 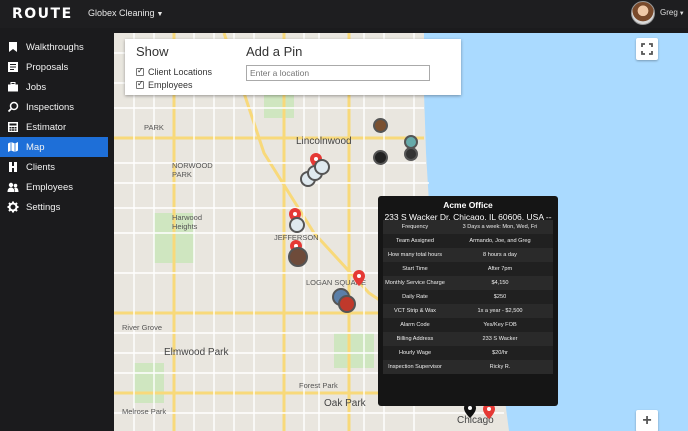 I want to click on add-pin-heading: Add a Pin, so click(x=274, y=51).